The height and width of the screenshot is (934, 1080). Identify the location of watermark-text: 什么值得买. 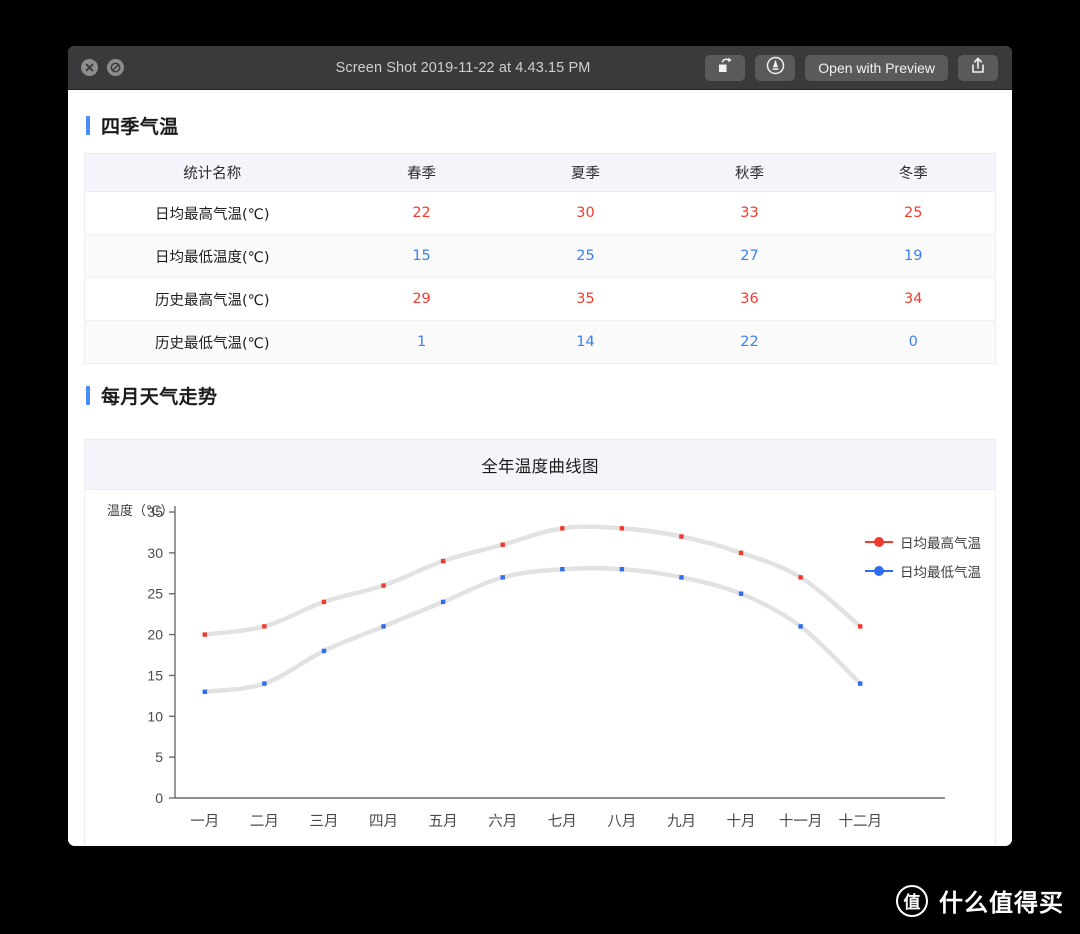
(1001, 903).